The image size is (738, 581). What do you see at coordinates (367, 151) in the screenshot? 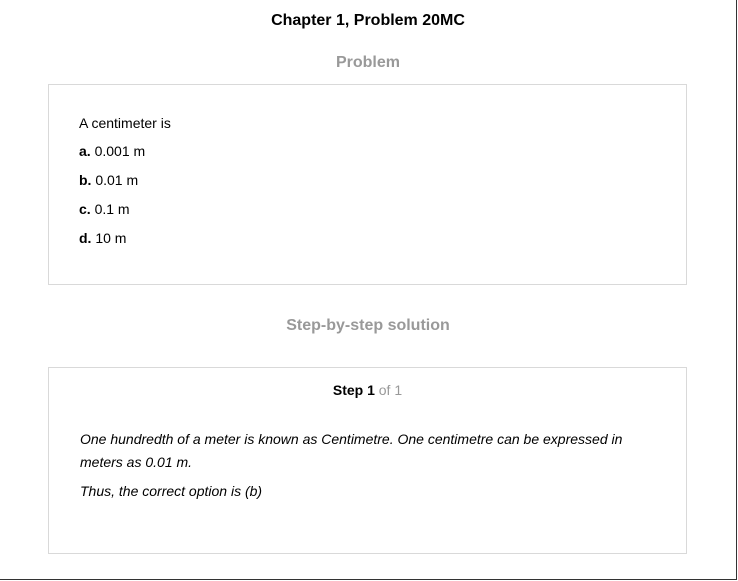
I see `option-a: a. 0.001 m` at bounding box center [367, 151].